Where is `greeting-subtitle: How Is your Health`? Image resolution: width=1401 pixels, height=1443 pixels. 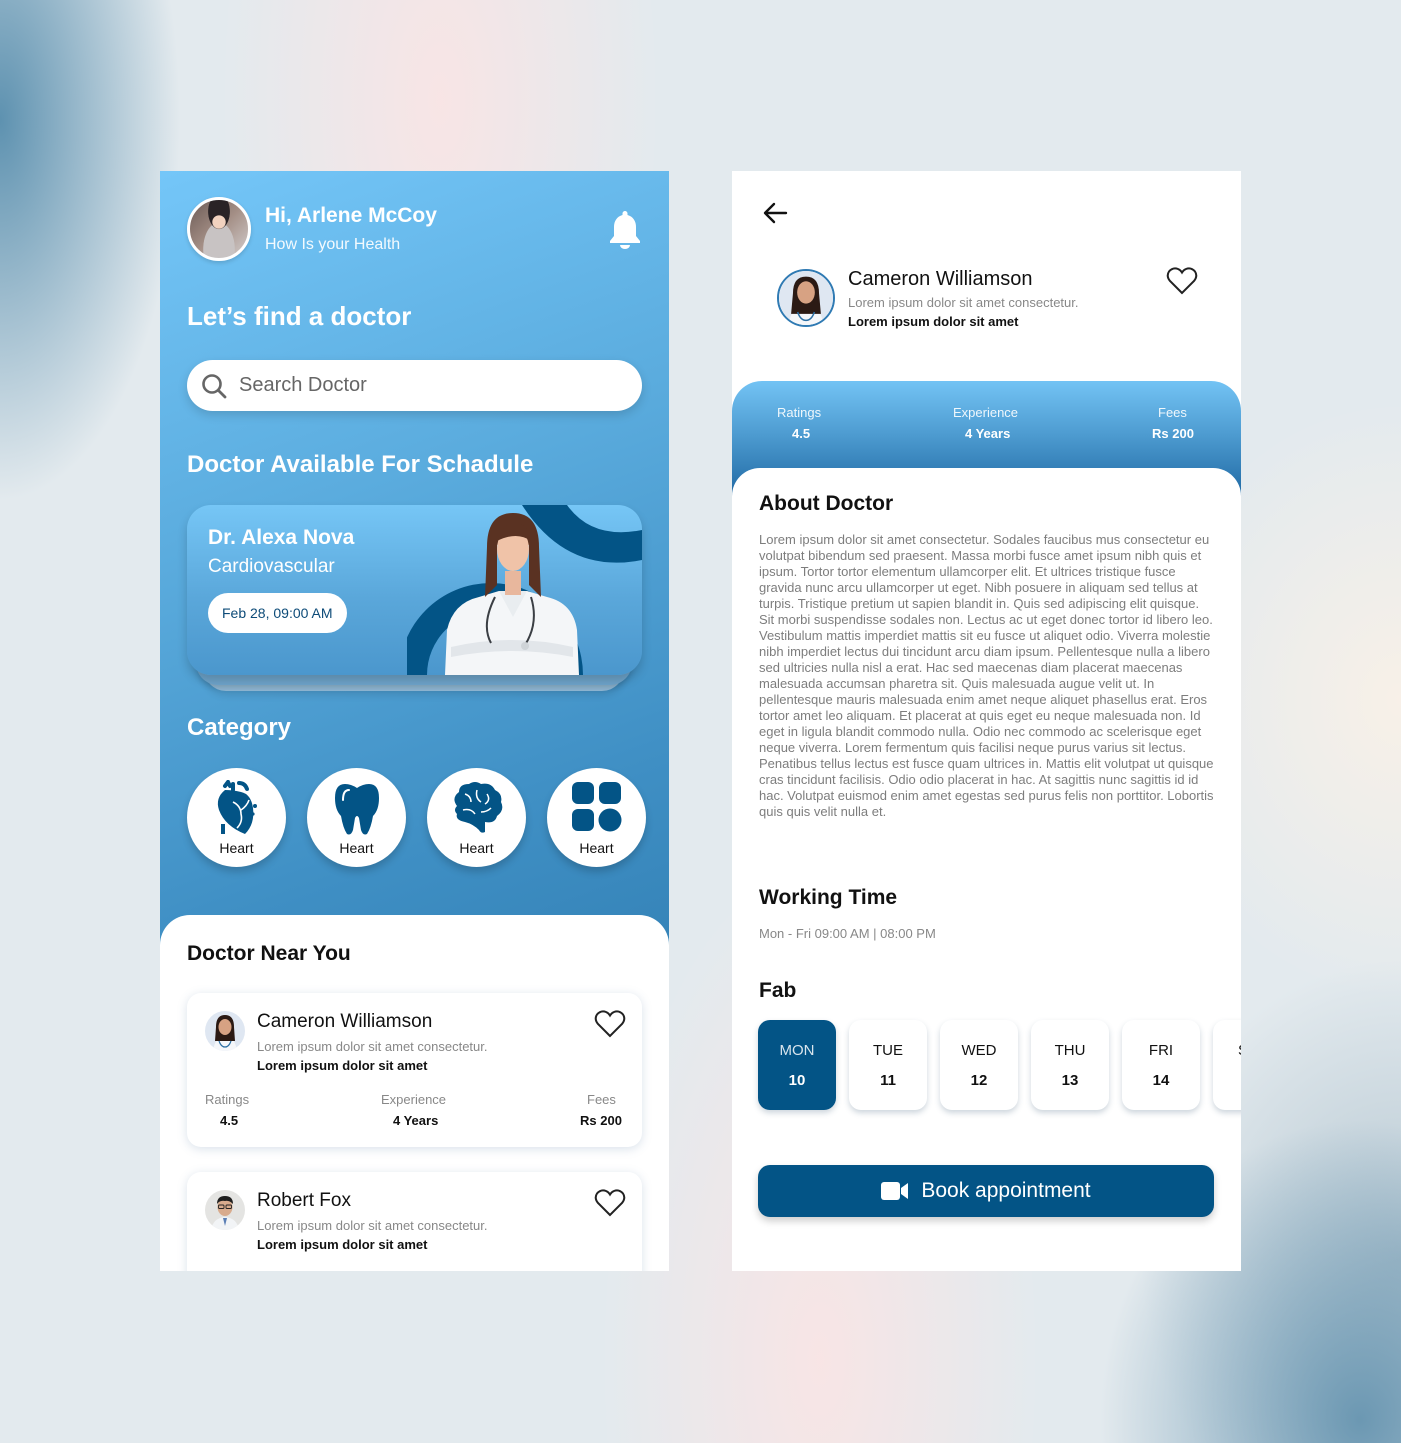 greeting-subtitle: How Is your Health is located at coordinates (333, 244).